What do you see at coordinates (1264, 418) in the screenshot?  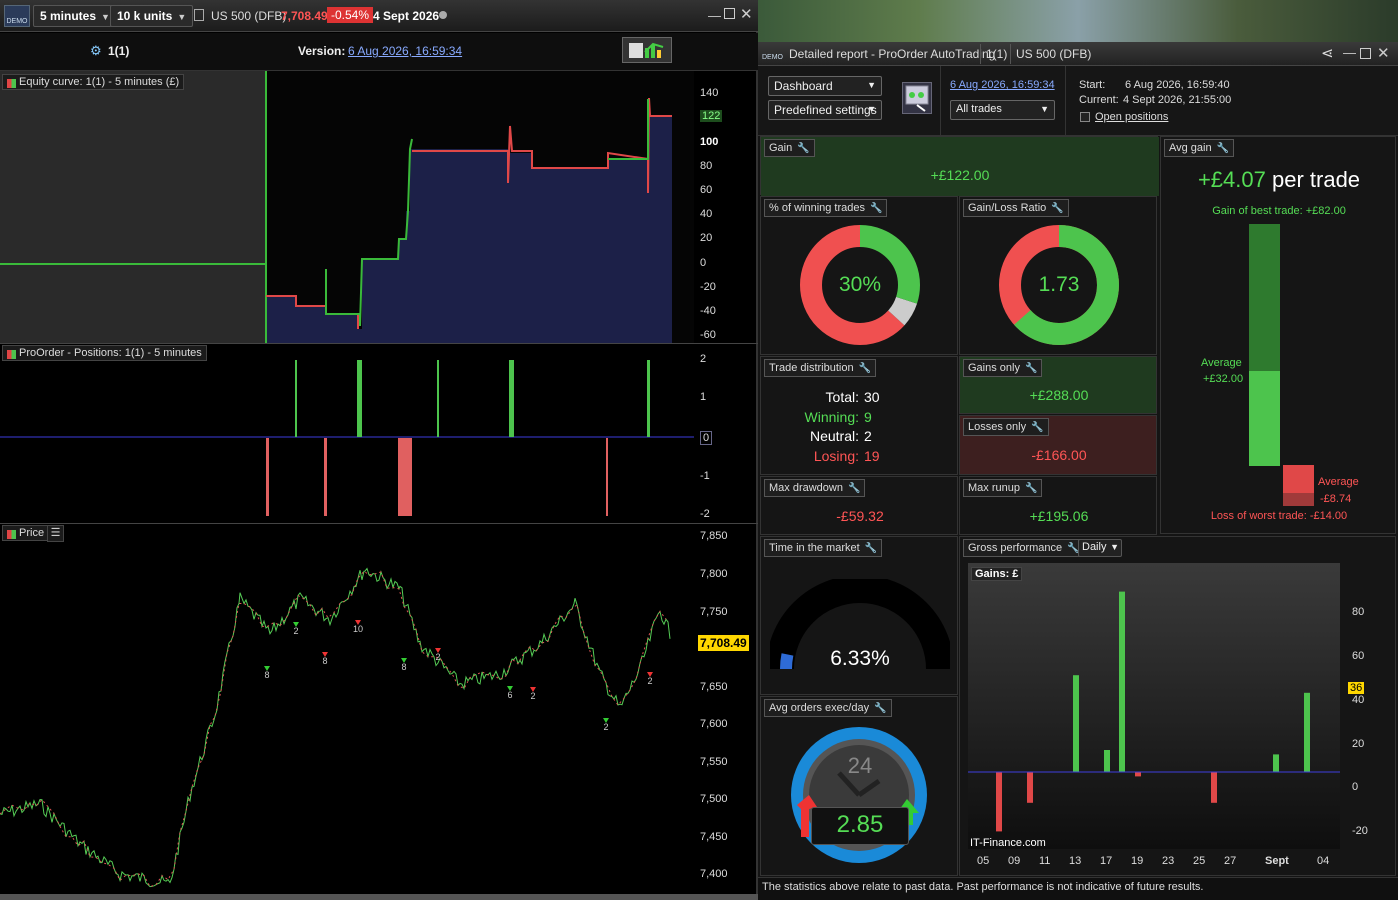 I see `avg-win-bar` at bounding box center [1264, 418].